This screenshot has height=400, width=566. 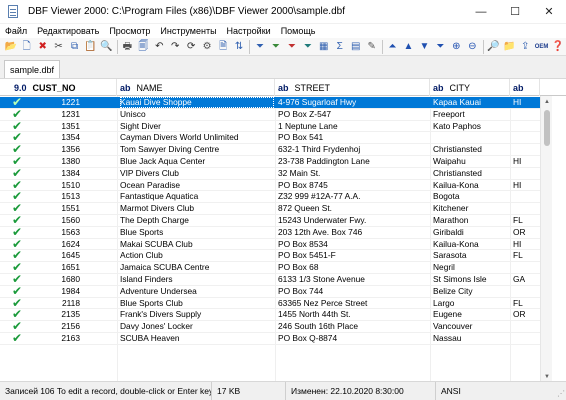 I want to click on table-icon: ▦, so click(x=323, y=47).